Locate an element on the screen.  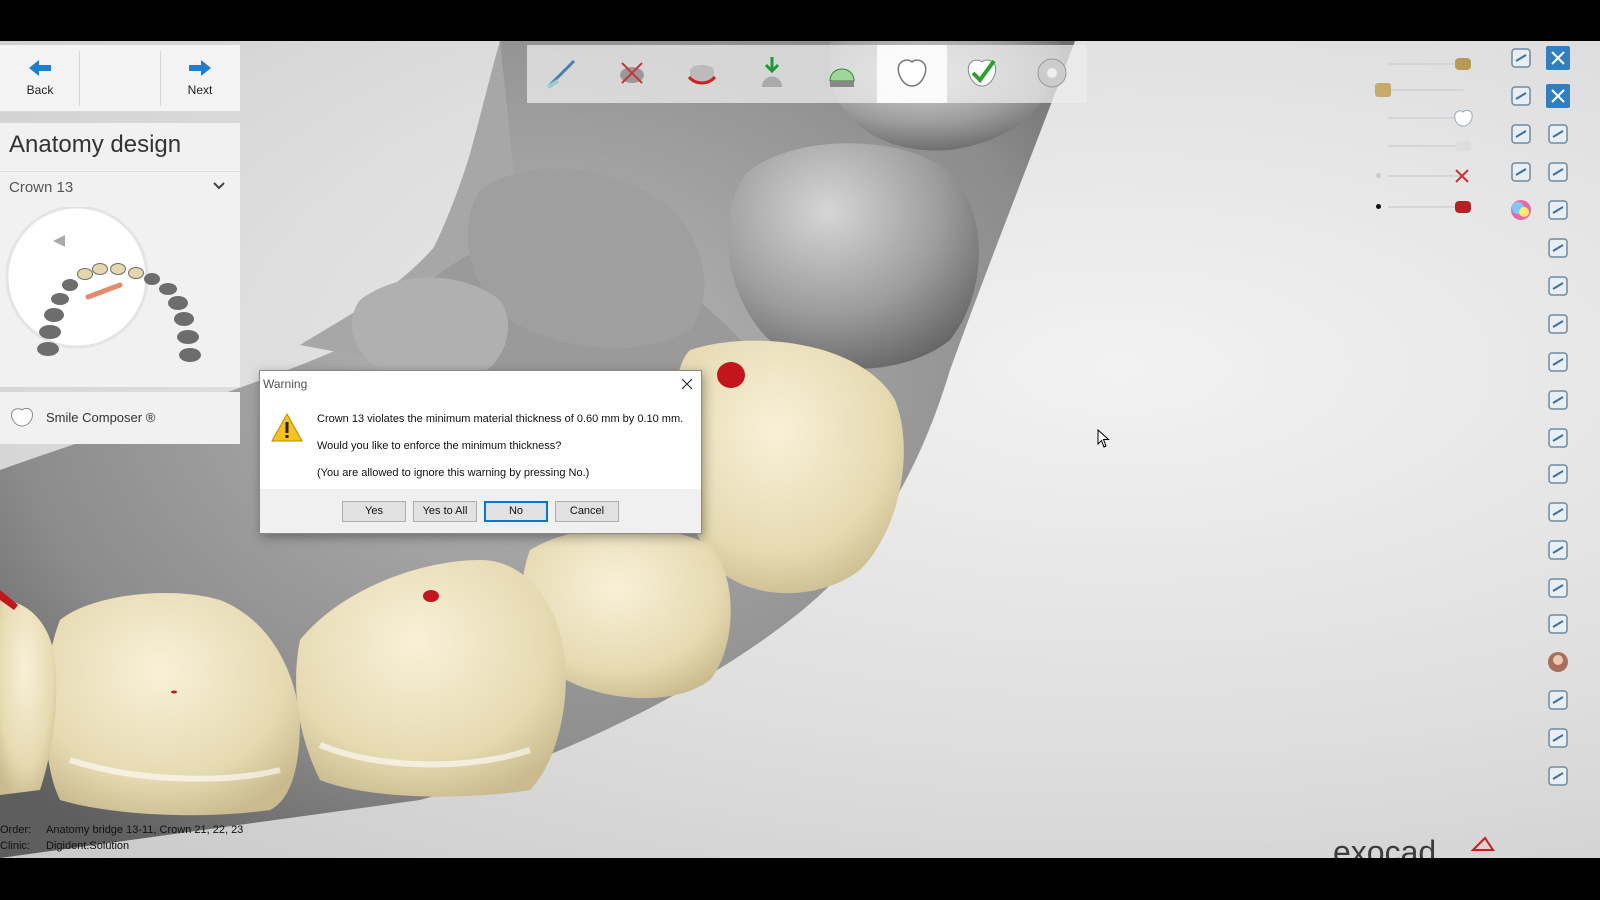
no-button: No is located at coordinates (516, 511).